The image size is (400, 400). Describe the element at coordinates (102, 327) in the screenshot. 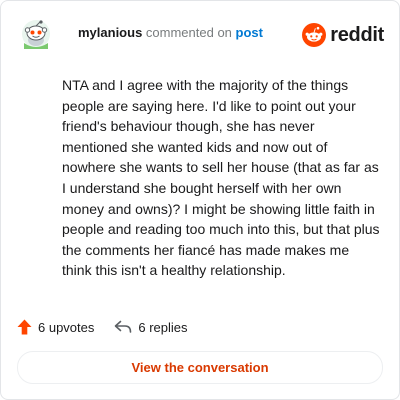

I see `comment-actions: 6 upvotes 6 replies` at that location.